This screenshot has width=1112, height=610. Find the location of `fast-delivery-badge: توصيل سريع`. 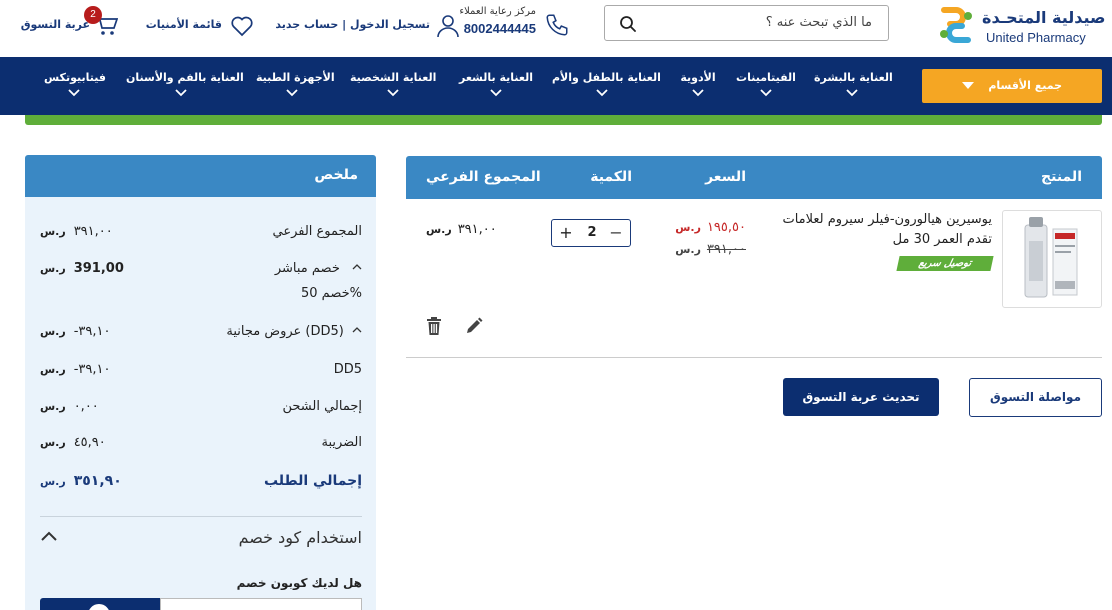

fast-delivery-badge: توصيل سريع is located at coordinates (945, 263).